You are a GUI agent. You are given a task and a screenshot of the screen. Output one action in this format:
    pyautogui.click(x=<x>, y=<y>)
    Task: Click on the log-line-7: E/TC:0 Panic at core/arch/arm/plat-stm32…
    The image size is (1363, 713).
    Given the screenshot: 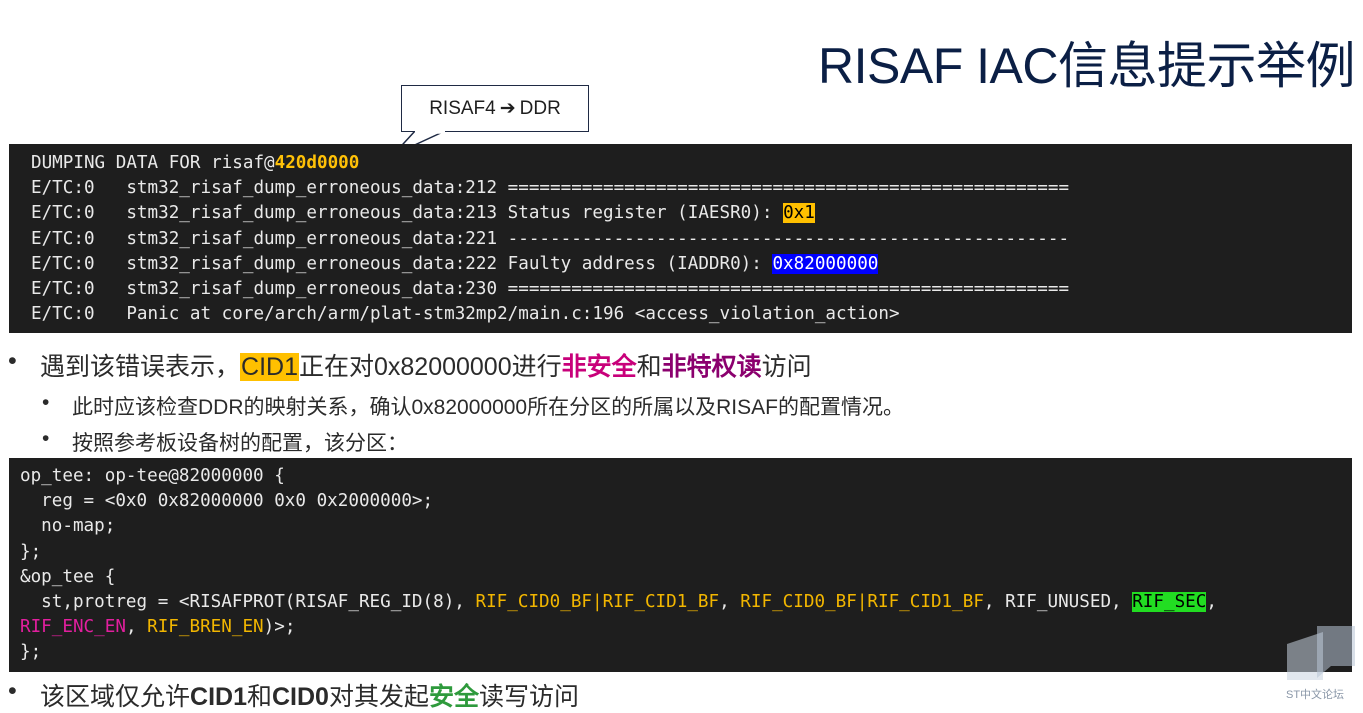 What is the action you would take?
    pyautogui.click(x=465, y=314)
    